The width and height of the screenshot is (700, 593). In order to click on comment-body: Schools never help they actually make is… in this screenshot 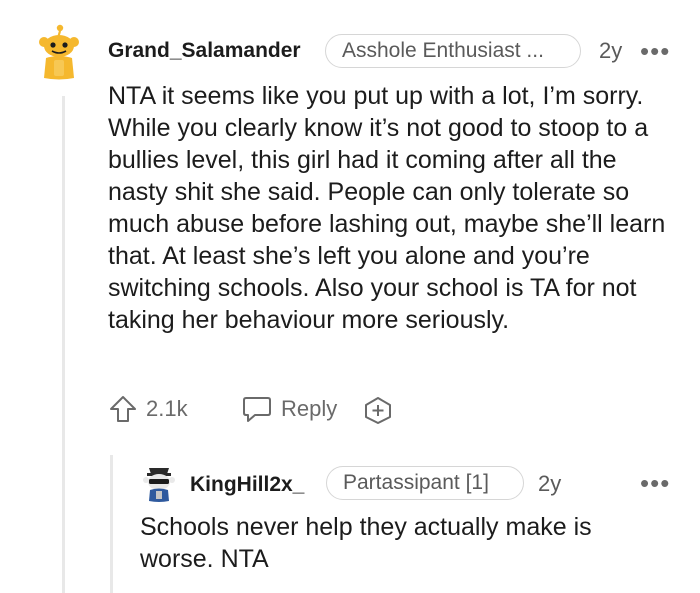, I will do `click(366, 543)`.